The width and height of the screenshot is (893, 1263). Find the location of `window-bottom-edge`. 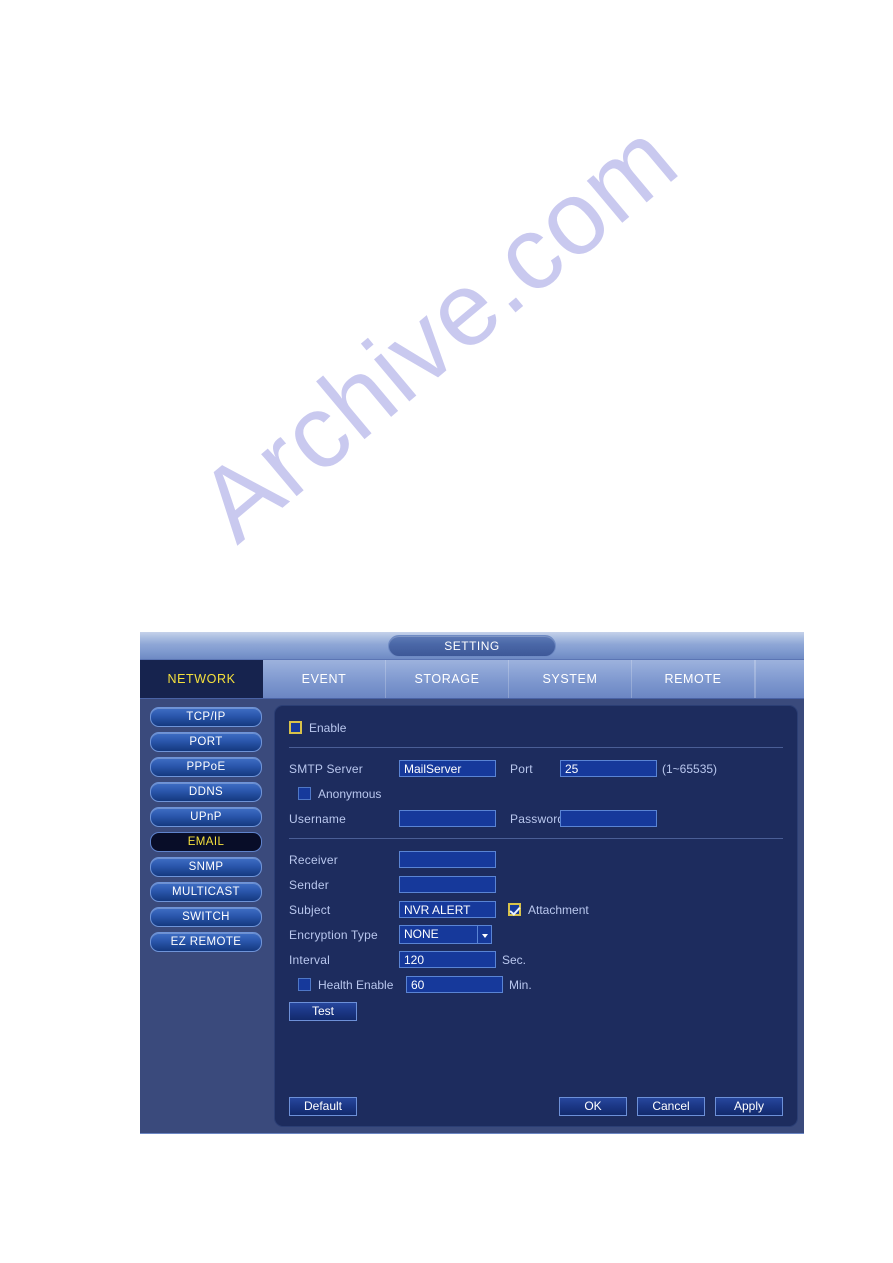

window-bottom-edge is located at coordinates (472, 1133).